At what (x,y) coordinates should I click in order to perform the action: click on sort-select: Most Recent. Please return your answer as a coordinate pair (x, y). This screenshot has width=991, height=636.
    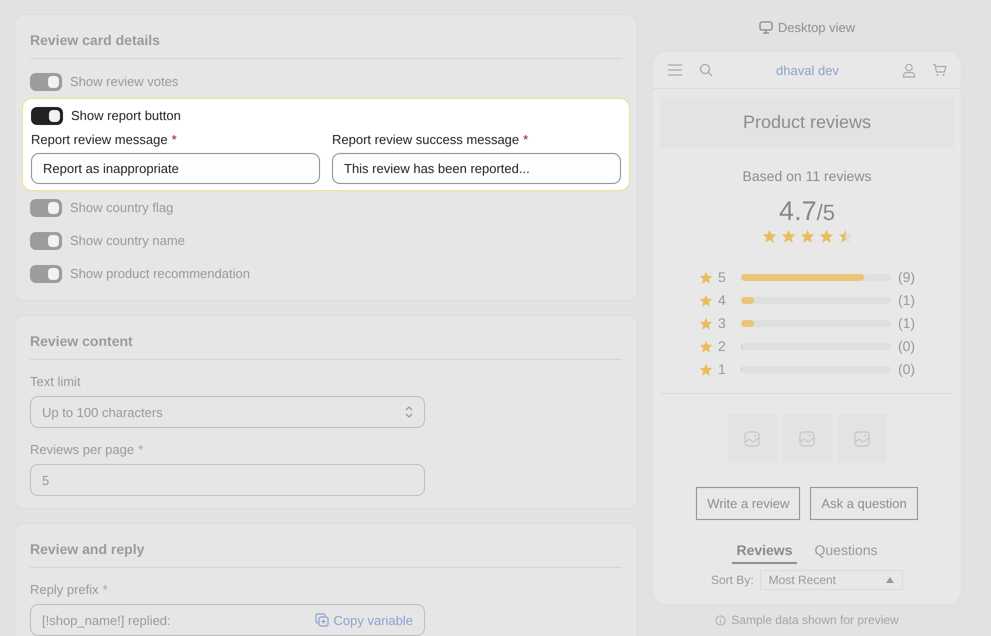
    Looking at the image, I should click on (832, 580).